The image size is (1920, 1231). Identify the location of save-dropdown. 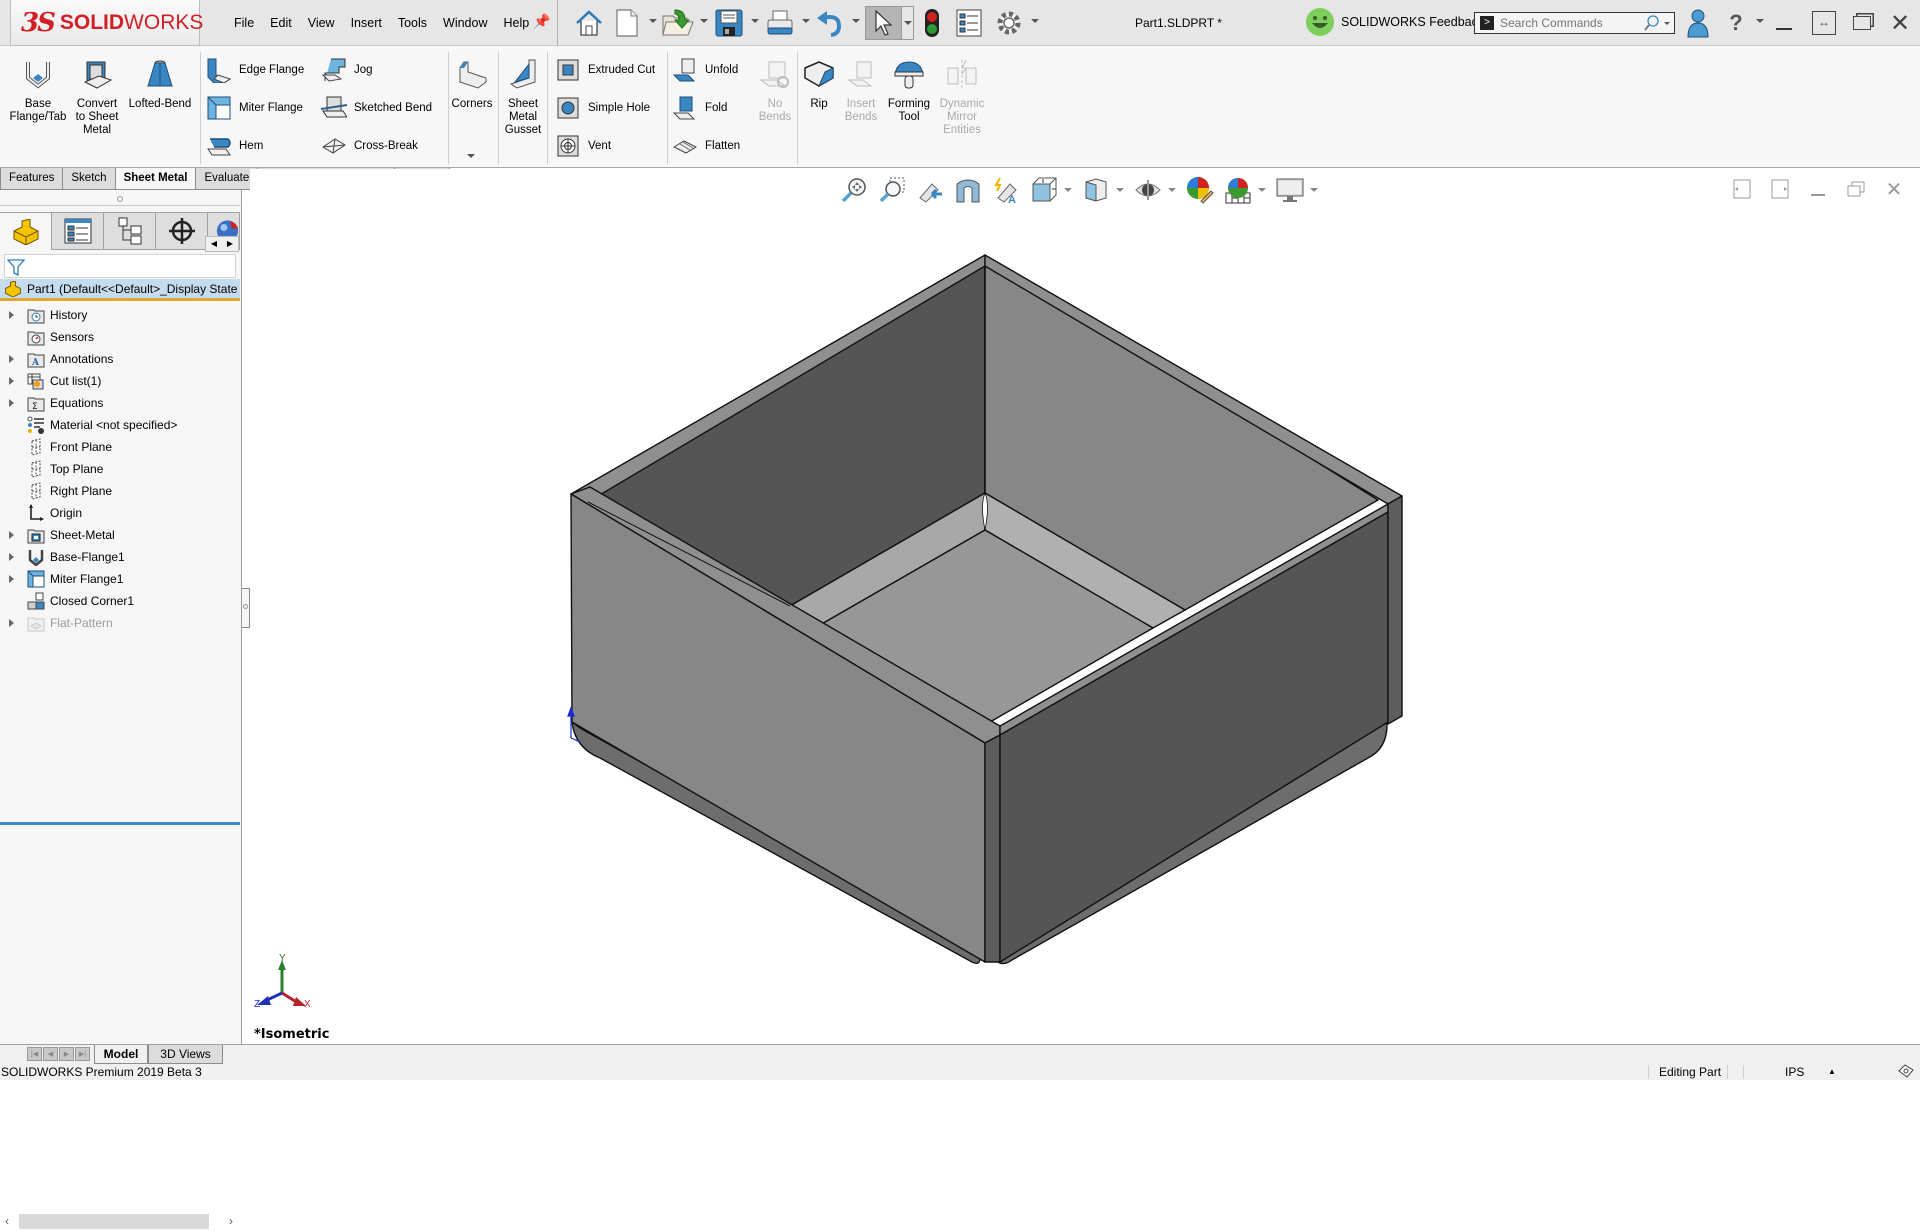
(755, 21).